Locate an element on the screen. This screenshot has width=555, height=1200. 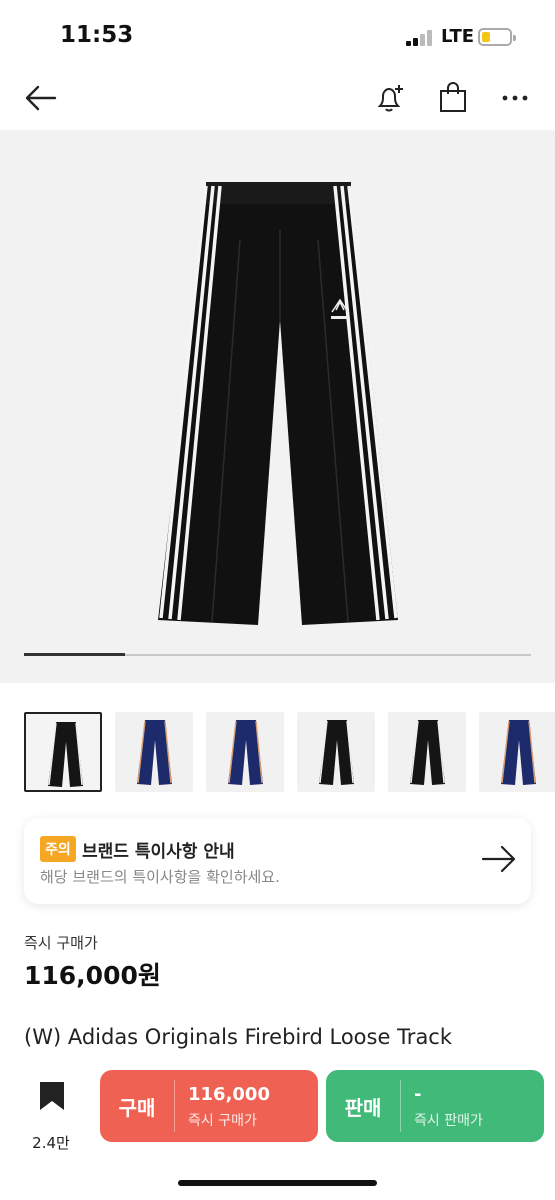
bookmark-icon is located at coordinates (52, 1096).